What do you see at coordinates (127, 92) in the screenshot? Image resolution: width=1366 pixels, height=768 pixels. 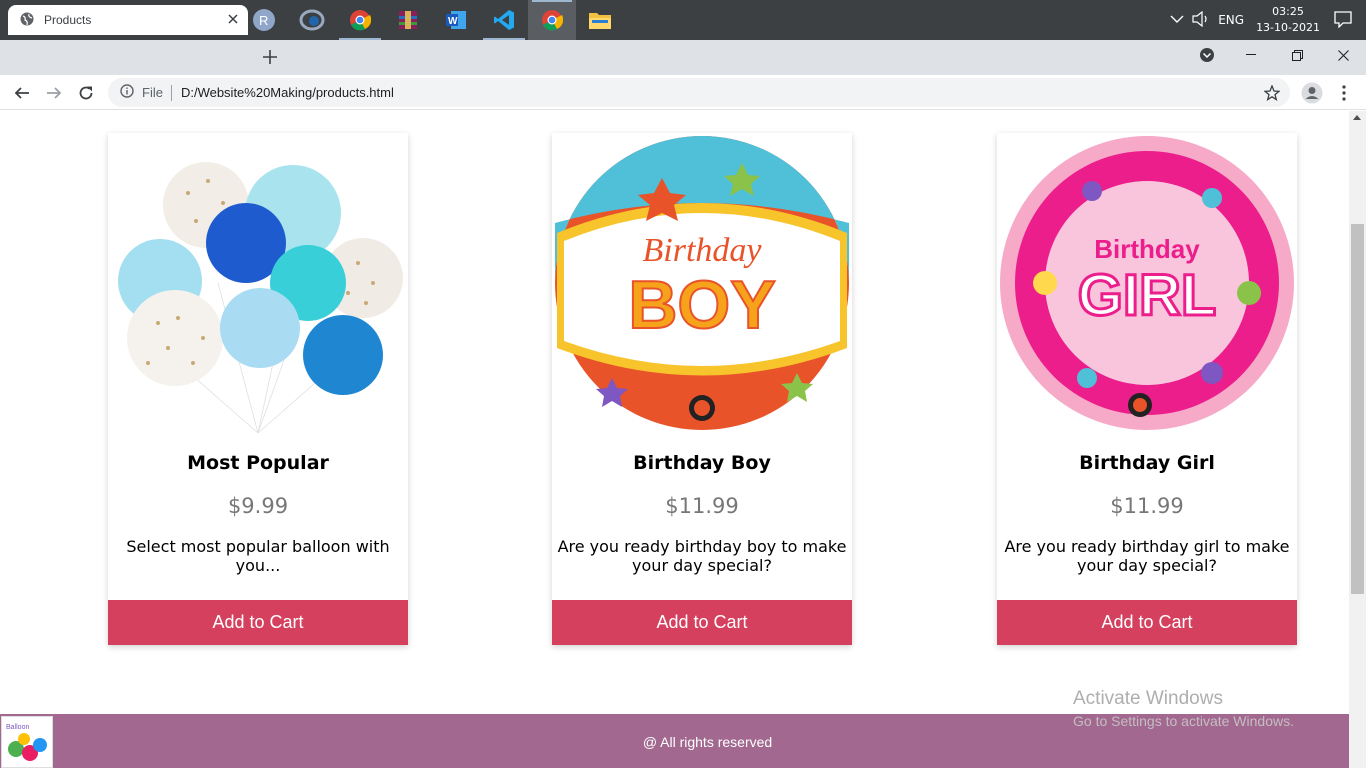 I see `info-icon` at bounding box center [127, 92].